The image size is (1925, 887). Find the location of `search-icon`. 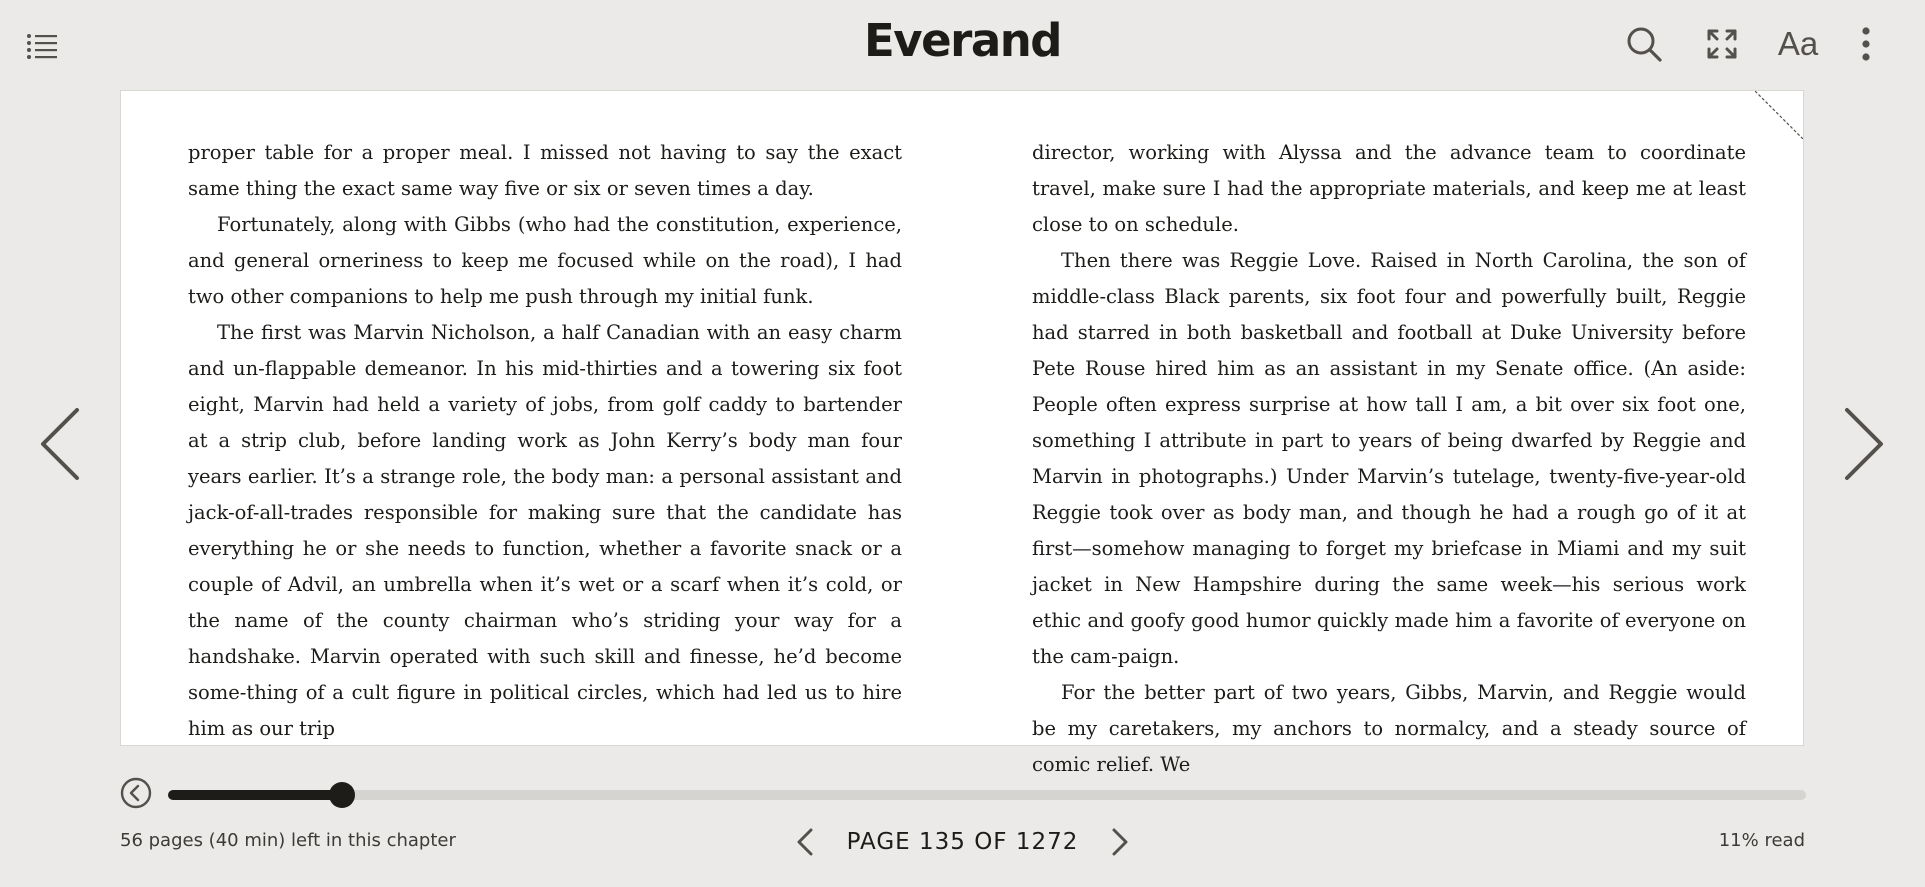

search-icon is located at coordinates (1644, 44).